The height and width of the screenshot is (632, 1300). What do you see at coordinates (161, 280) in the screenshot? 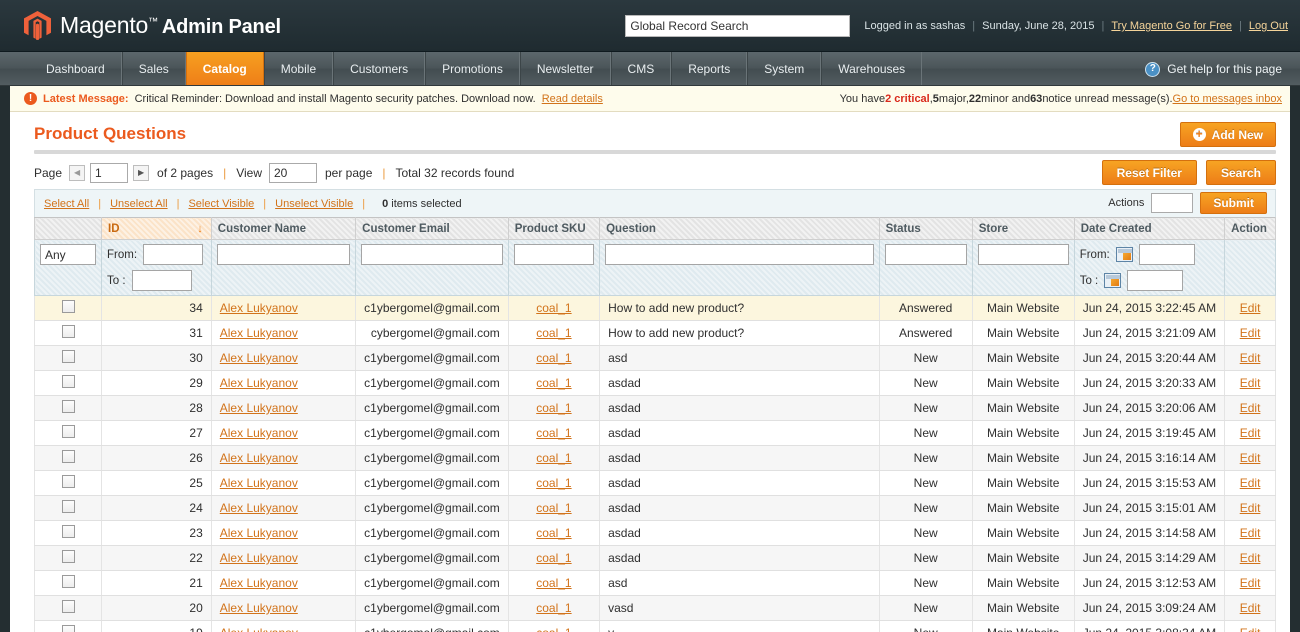
I see `filter-id-to-input` at bounding box center [161, 280].